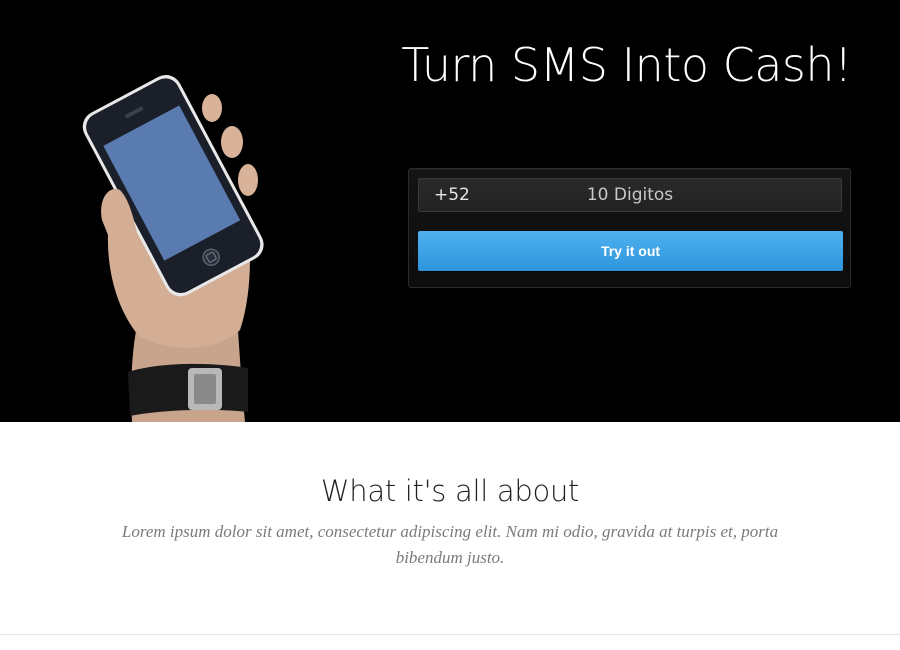  Describe the element at coordinates (630, 251) in the screenshot. I see `try-it-out-button: Try it out` at that location.